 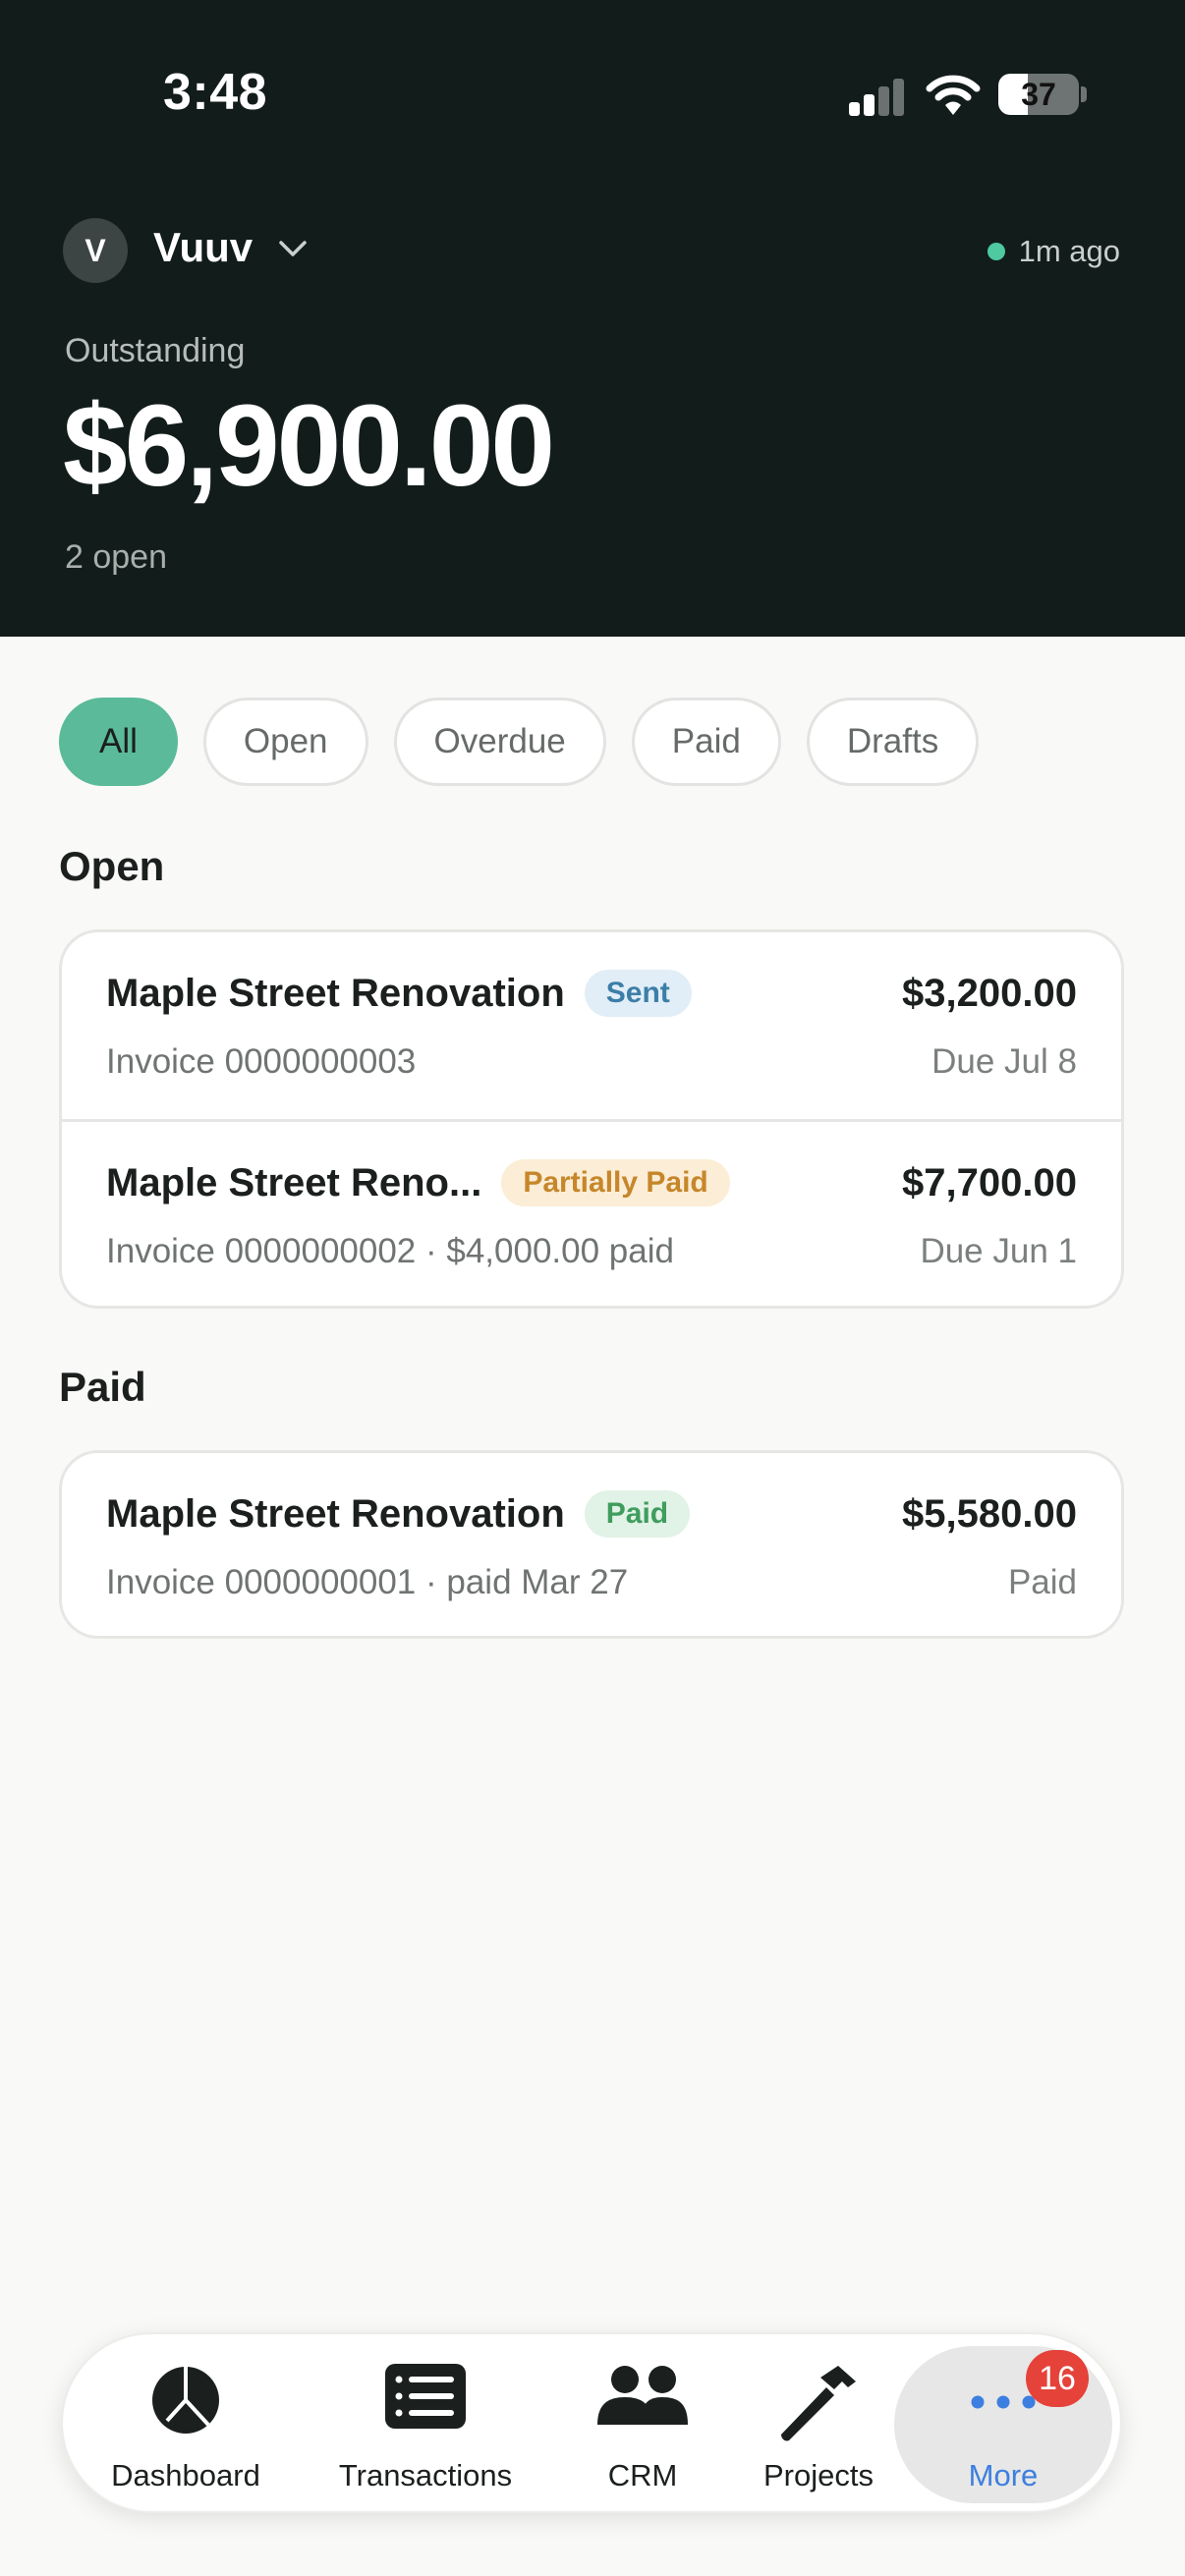 I want to click on outstanding-amount: $6,900.00, so click(x=309, y=446).